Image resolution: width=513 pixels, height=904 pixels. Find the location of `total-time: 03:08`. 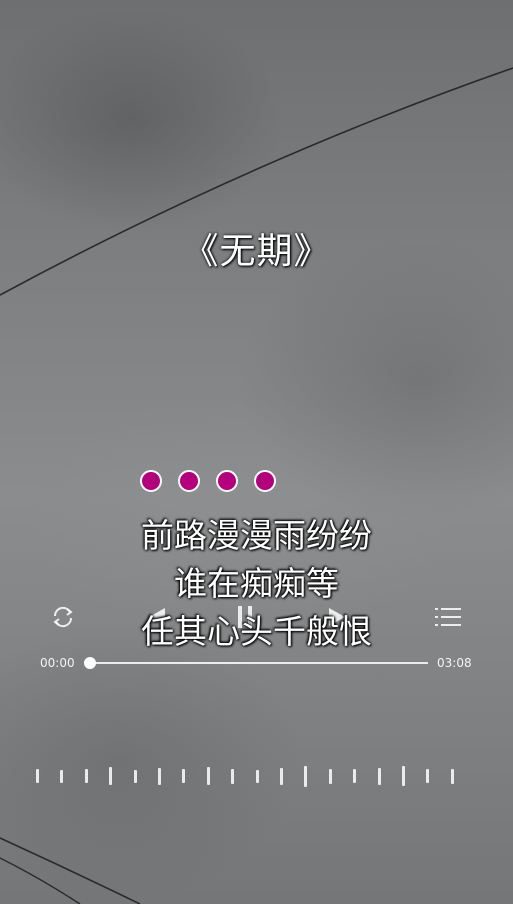

total-time: 03:08 is located at coordinates (454, 663).